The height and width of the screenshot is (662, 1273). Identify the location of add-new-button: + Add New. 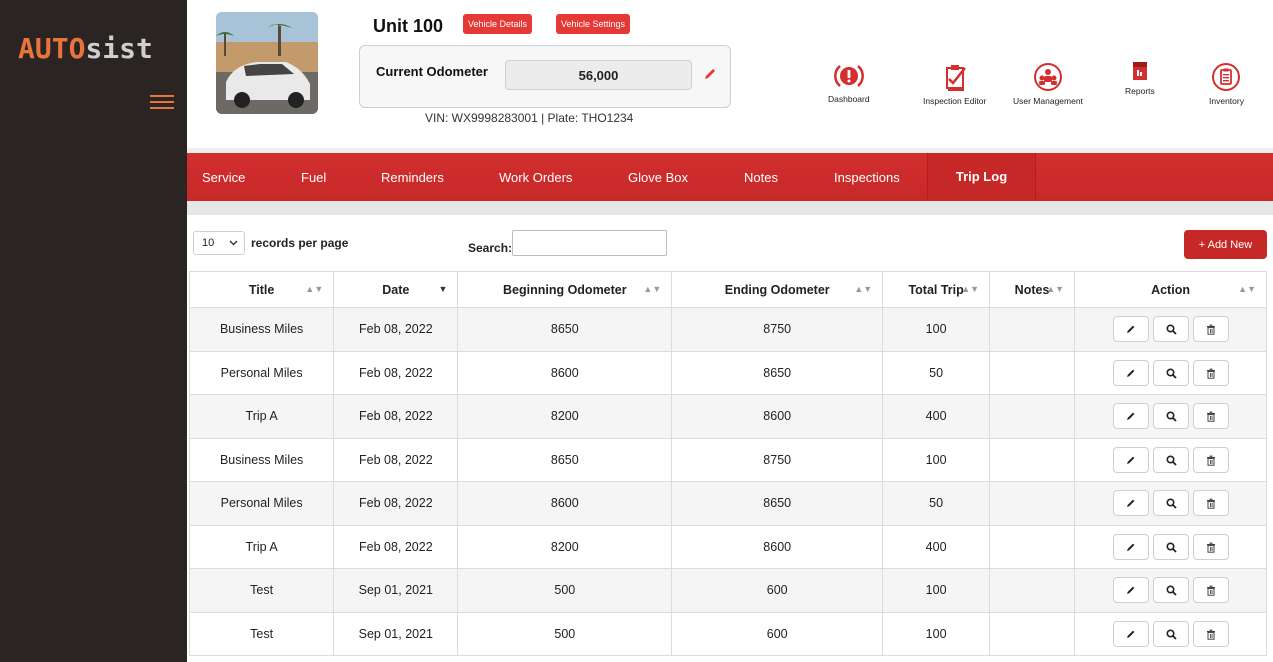
(1225, 244).